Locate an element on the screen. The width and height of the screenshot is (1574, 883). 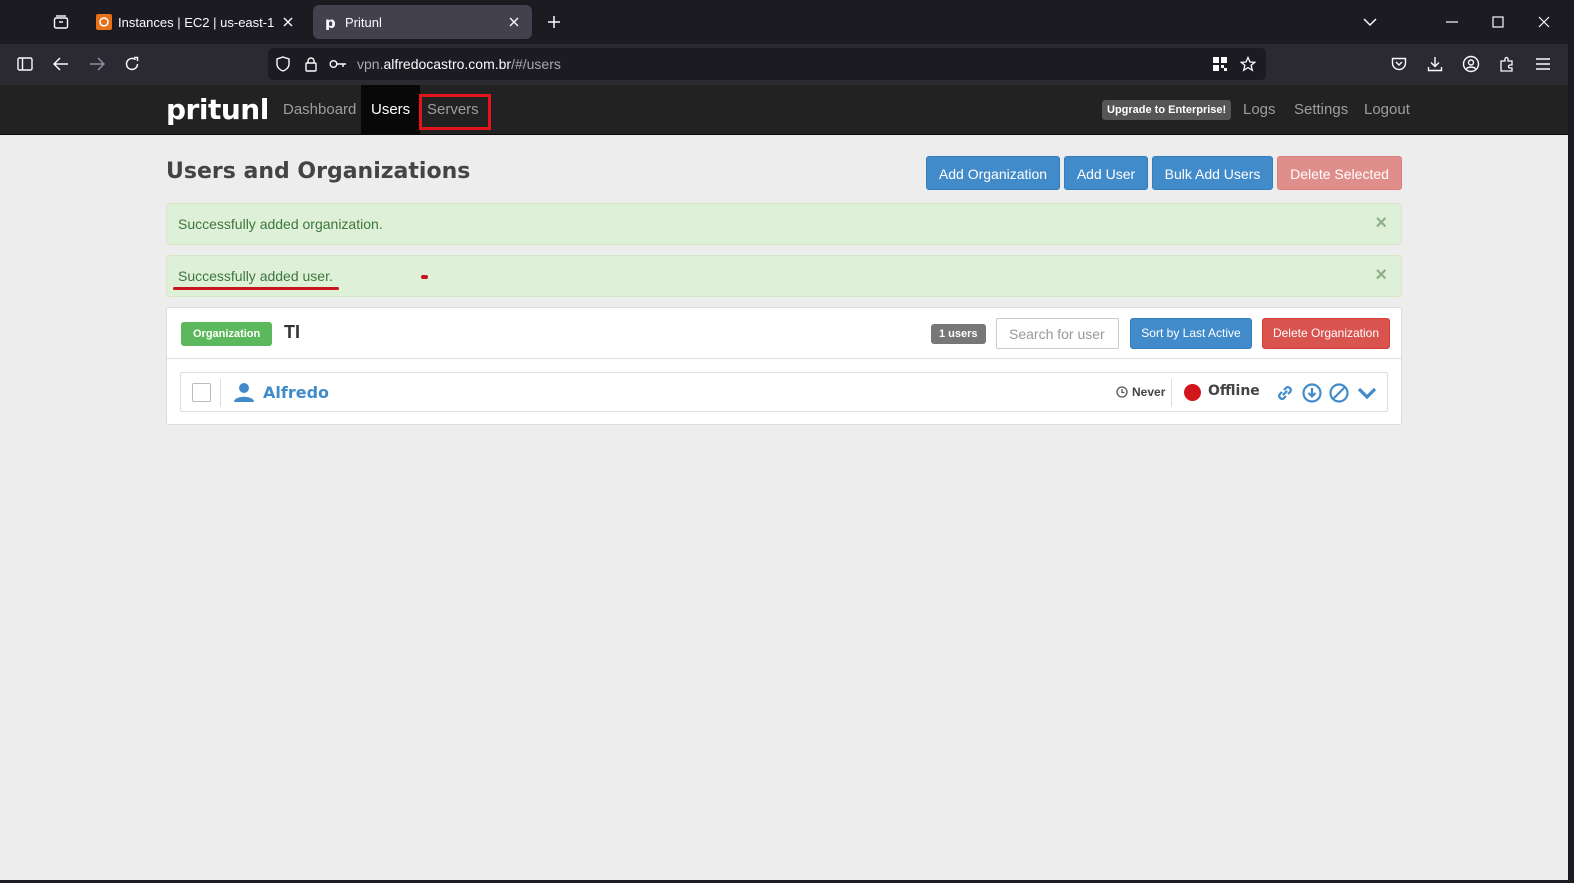
svg-text: p is located at coordinates (330, 22).